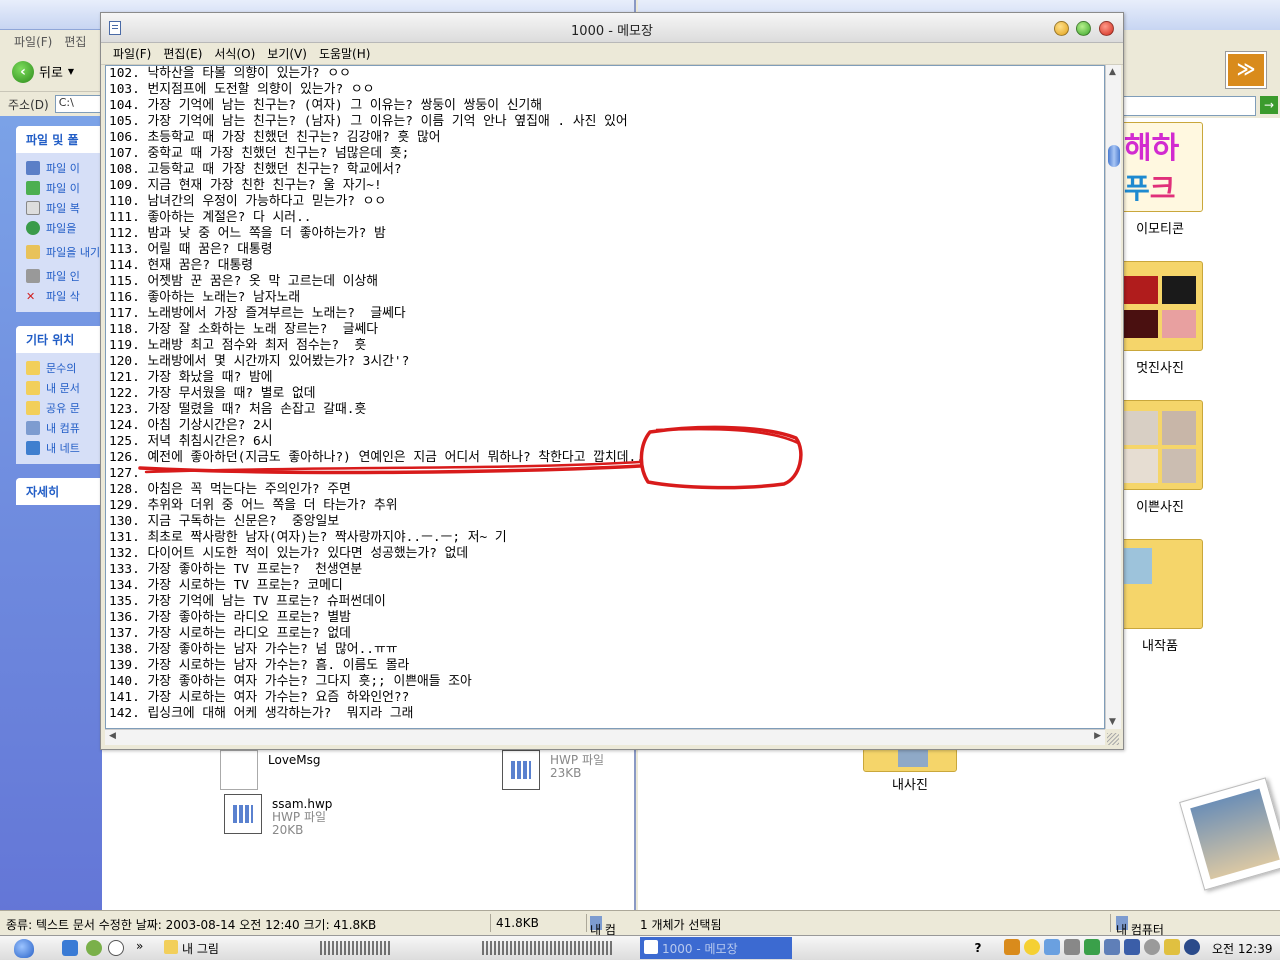 Image resolution: width=1280 pixels, height=960 pixels. Describe the element at coordinates (1092, 947) in the screenshot. I see `shield-icon` at that location.